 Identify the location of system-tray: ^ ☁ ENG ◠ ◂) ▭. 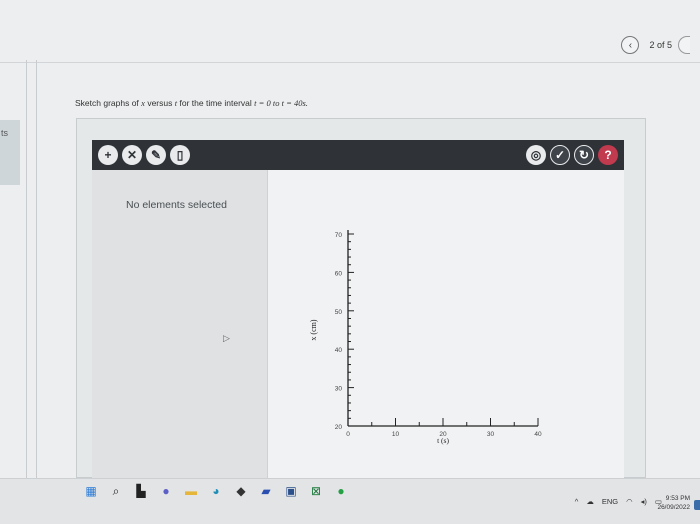
(618, 501).